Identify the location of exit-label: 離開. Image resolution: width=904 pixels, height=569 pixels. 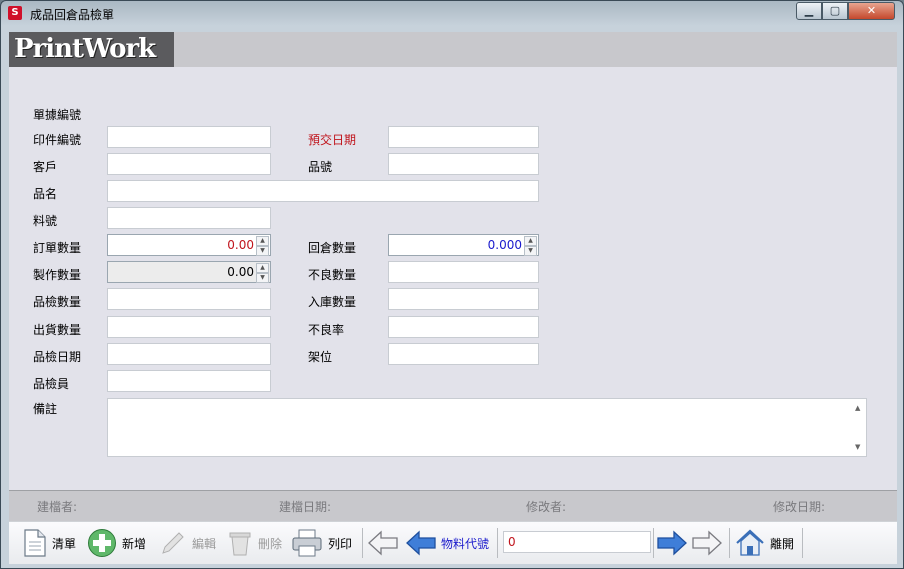
(782, 543).